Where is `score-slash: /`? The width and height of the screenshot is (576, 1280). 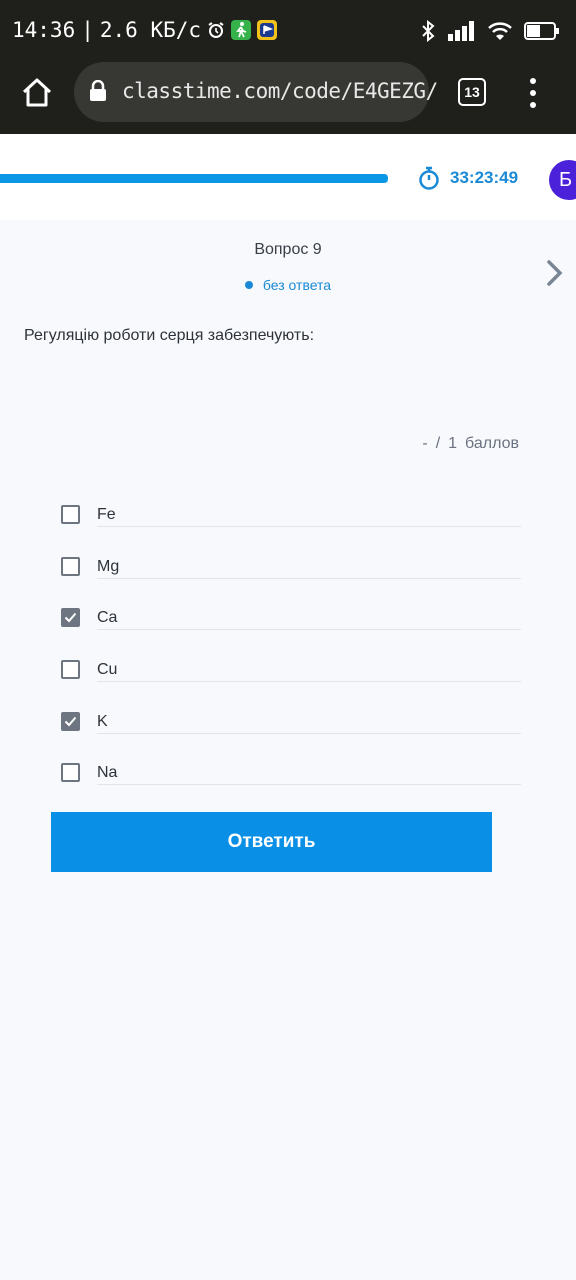
score-slash: / is located at coordinates (438, 443).